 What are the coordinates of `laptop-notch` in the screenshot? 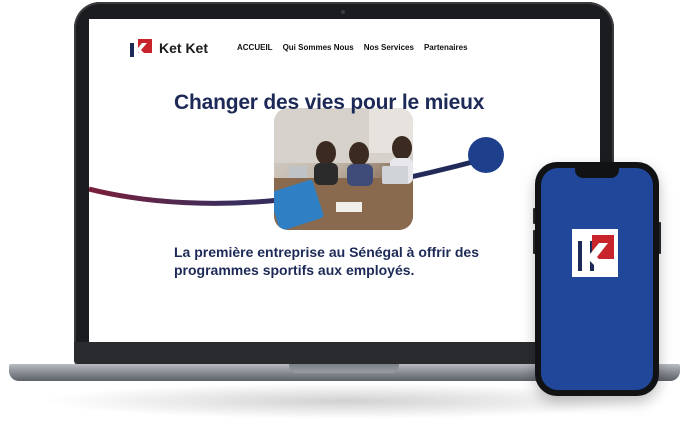 It's located at (344, 368).